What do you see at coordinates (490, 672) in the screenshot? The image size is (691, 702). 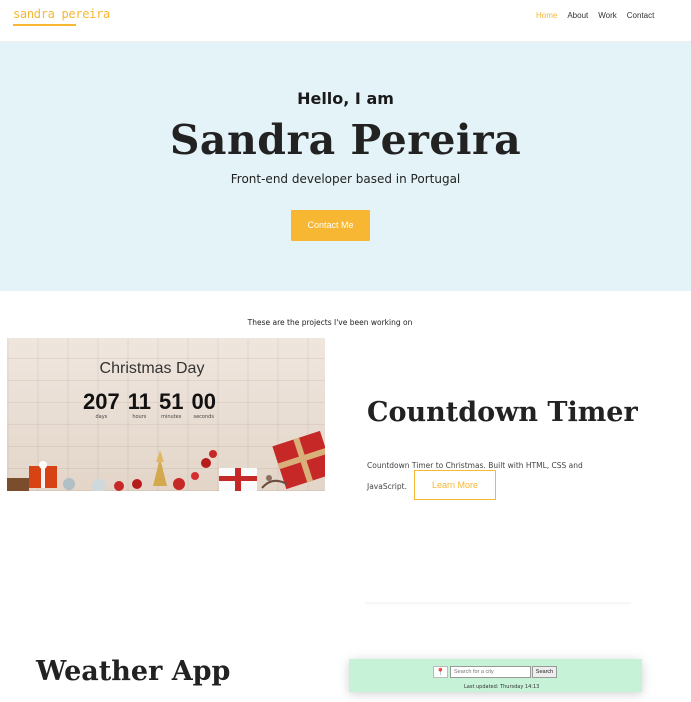 I see `weather-search-input: Search for a city` at bounding box center [490, 672].